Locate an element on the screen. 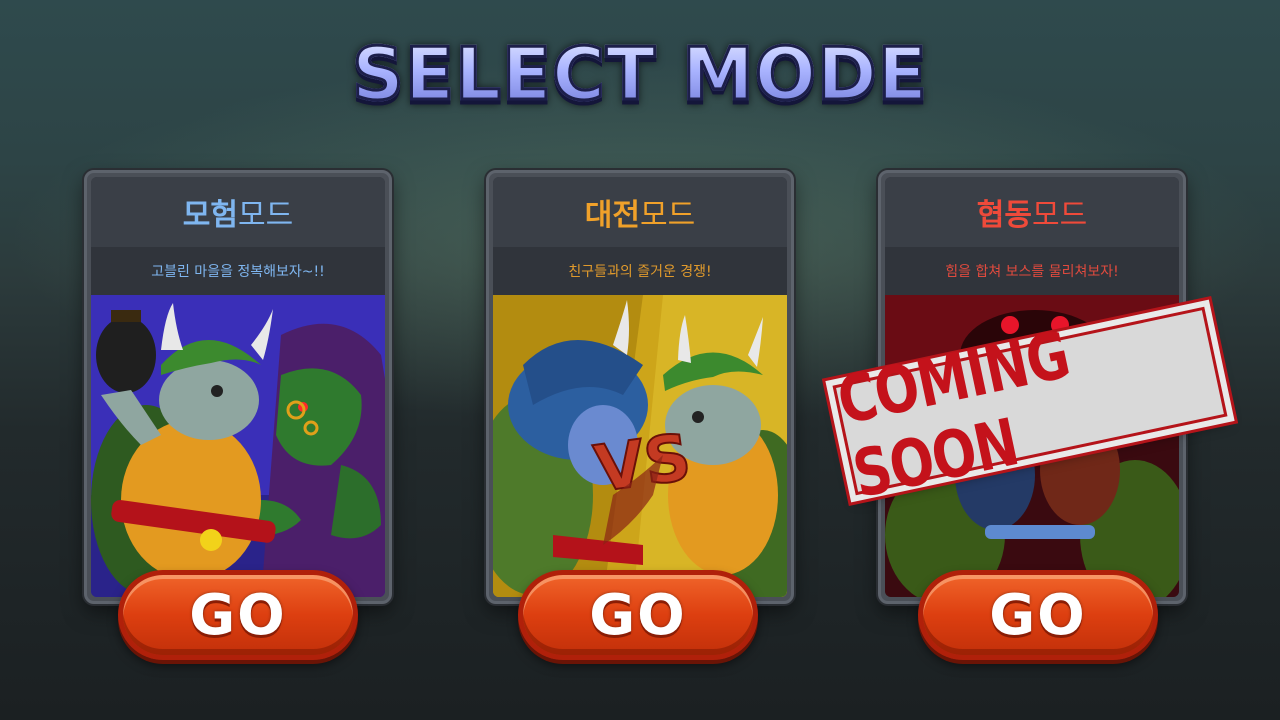  go-button-coop: GO is located at coordinates (1038, 615).